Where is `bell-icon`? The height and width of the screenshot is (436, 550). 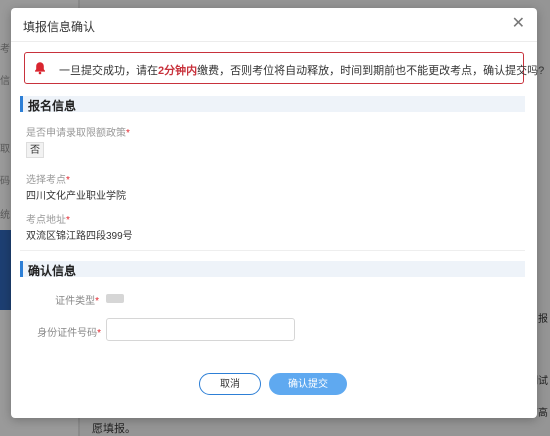 bell-icon is located at coordinates (40, 68).